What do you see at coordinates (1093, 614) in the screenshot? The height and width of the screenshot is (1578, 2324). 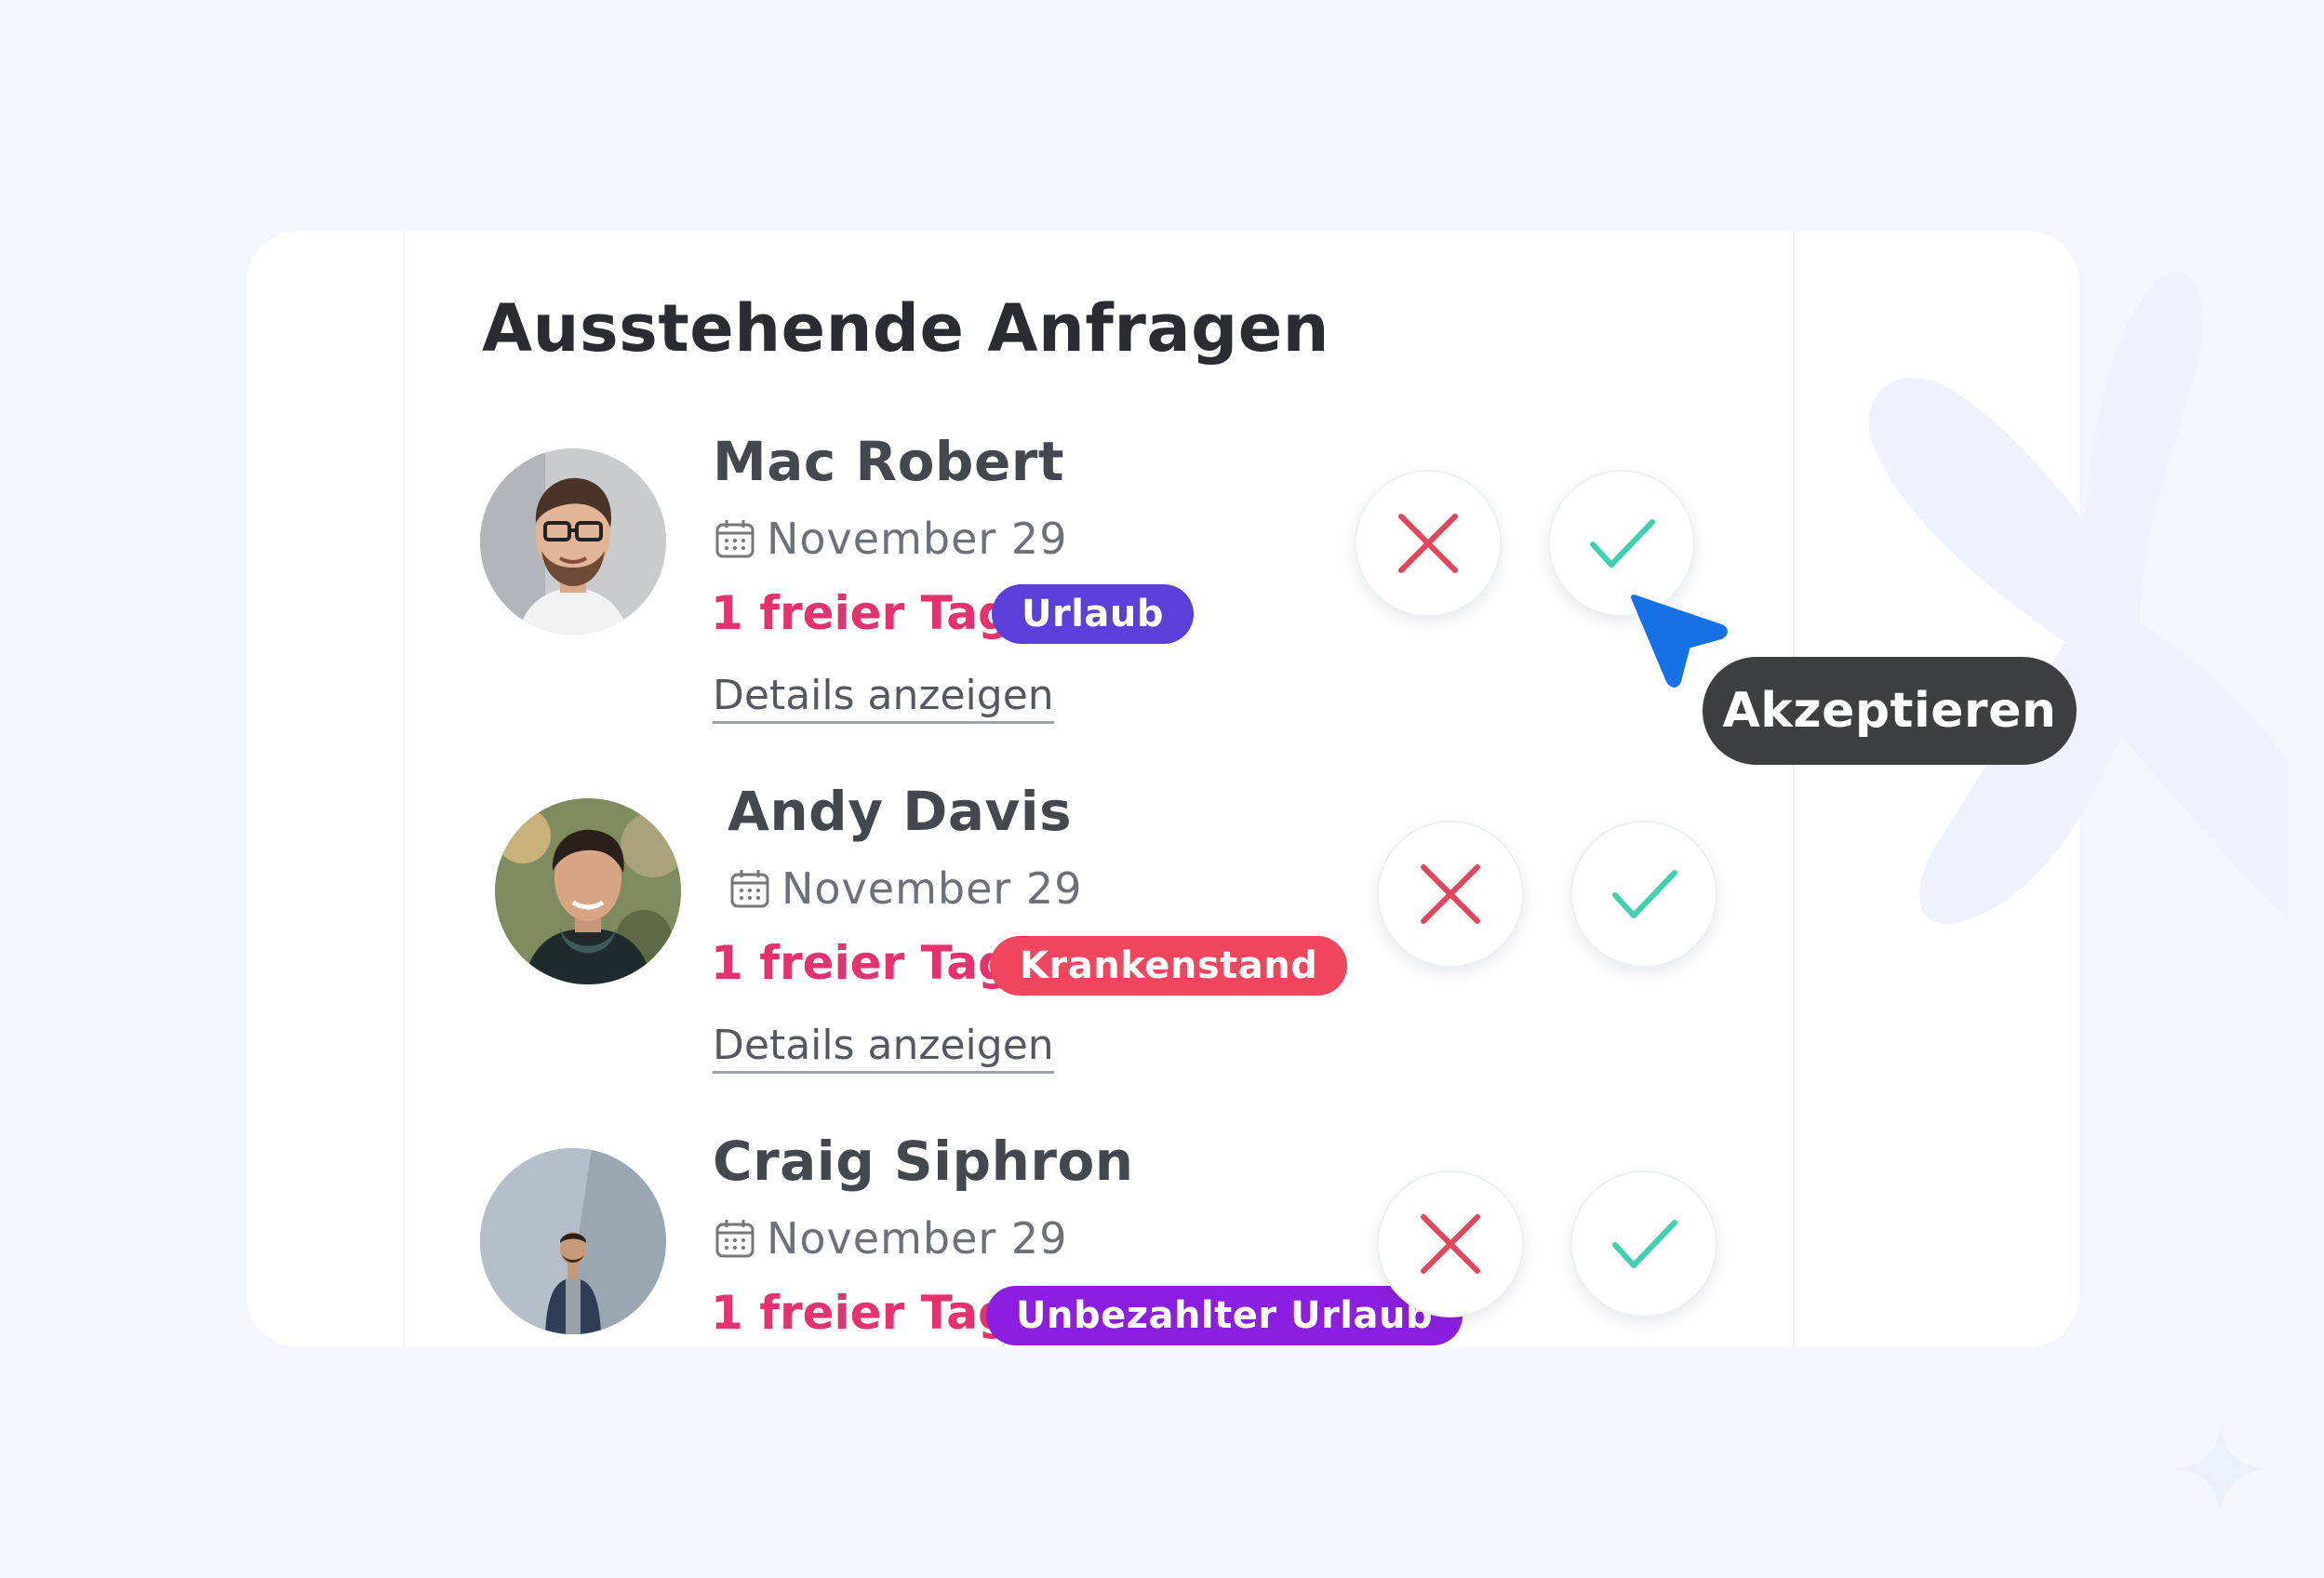 I see `leave-type-badge: Urlaub` at bounding box center [1093, 614].